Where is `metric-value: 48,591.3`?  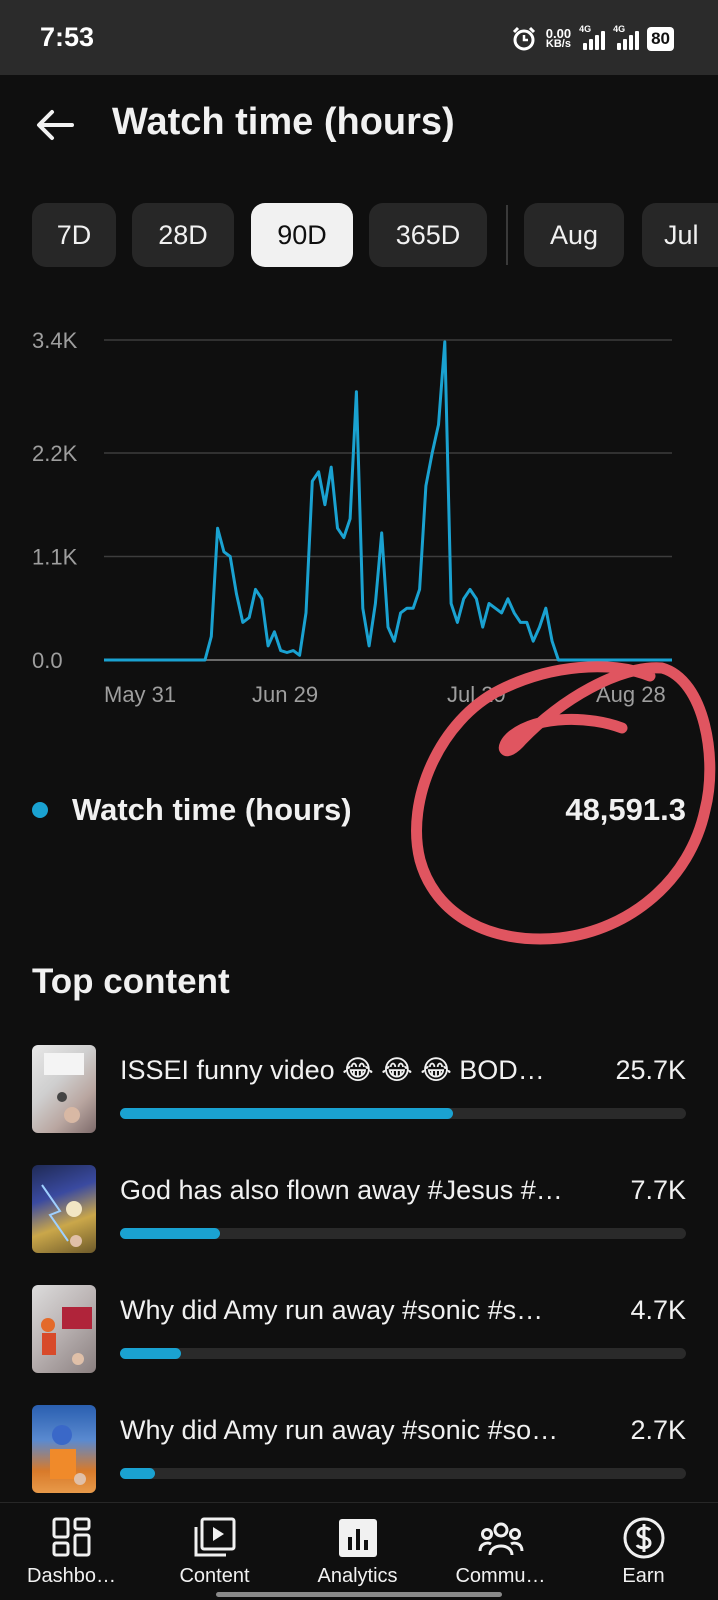
metric-value: 48,591.3 is located at coordinates (625, 809).